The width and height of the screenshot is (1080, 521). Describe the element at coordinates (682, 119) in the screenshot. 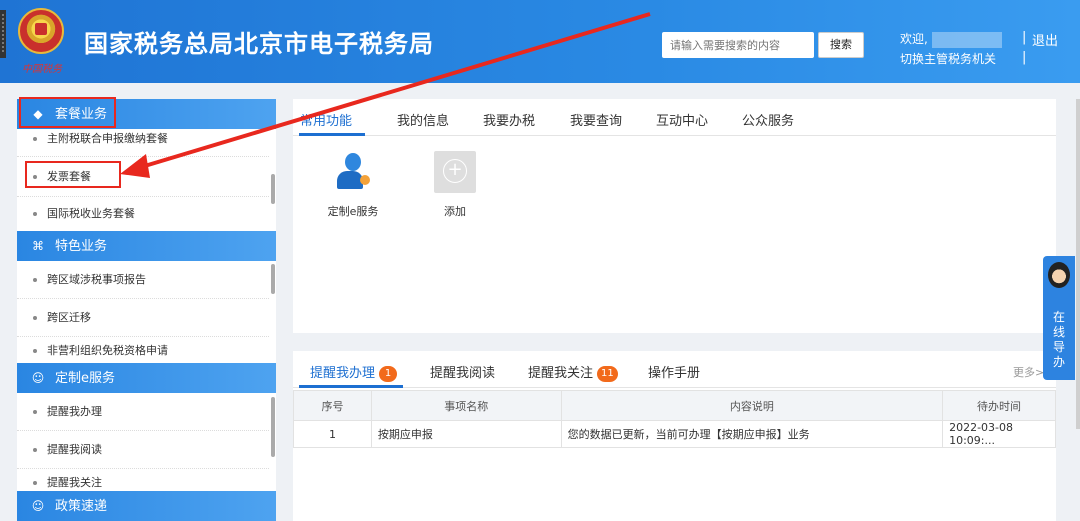

I see `tab-interaction: 互动中心` at that location.